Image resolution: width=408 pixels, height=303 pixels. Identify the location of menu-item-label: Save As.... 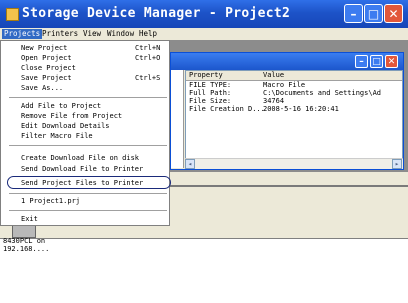
(42, 88).